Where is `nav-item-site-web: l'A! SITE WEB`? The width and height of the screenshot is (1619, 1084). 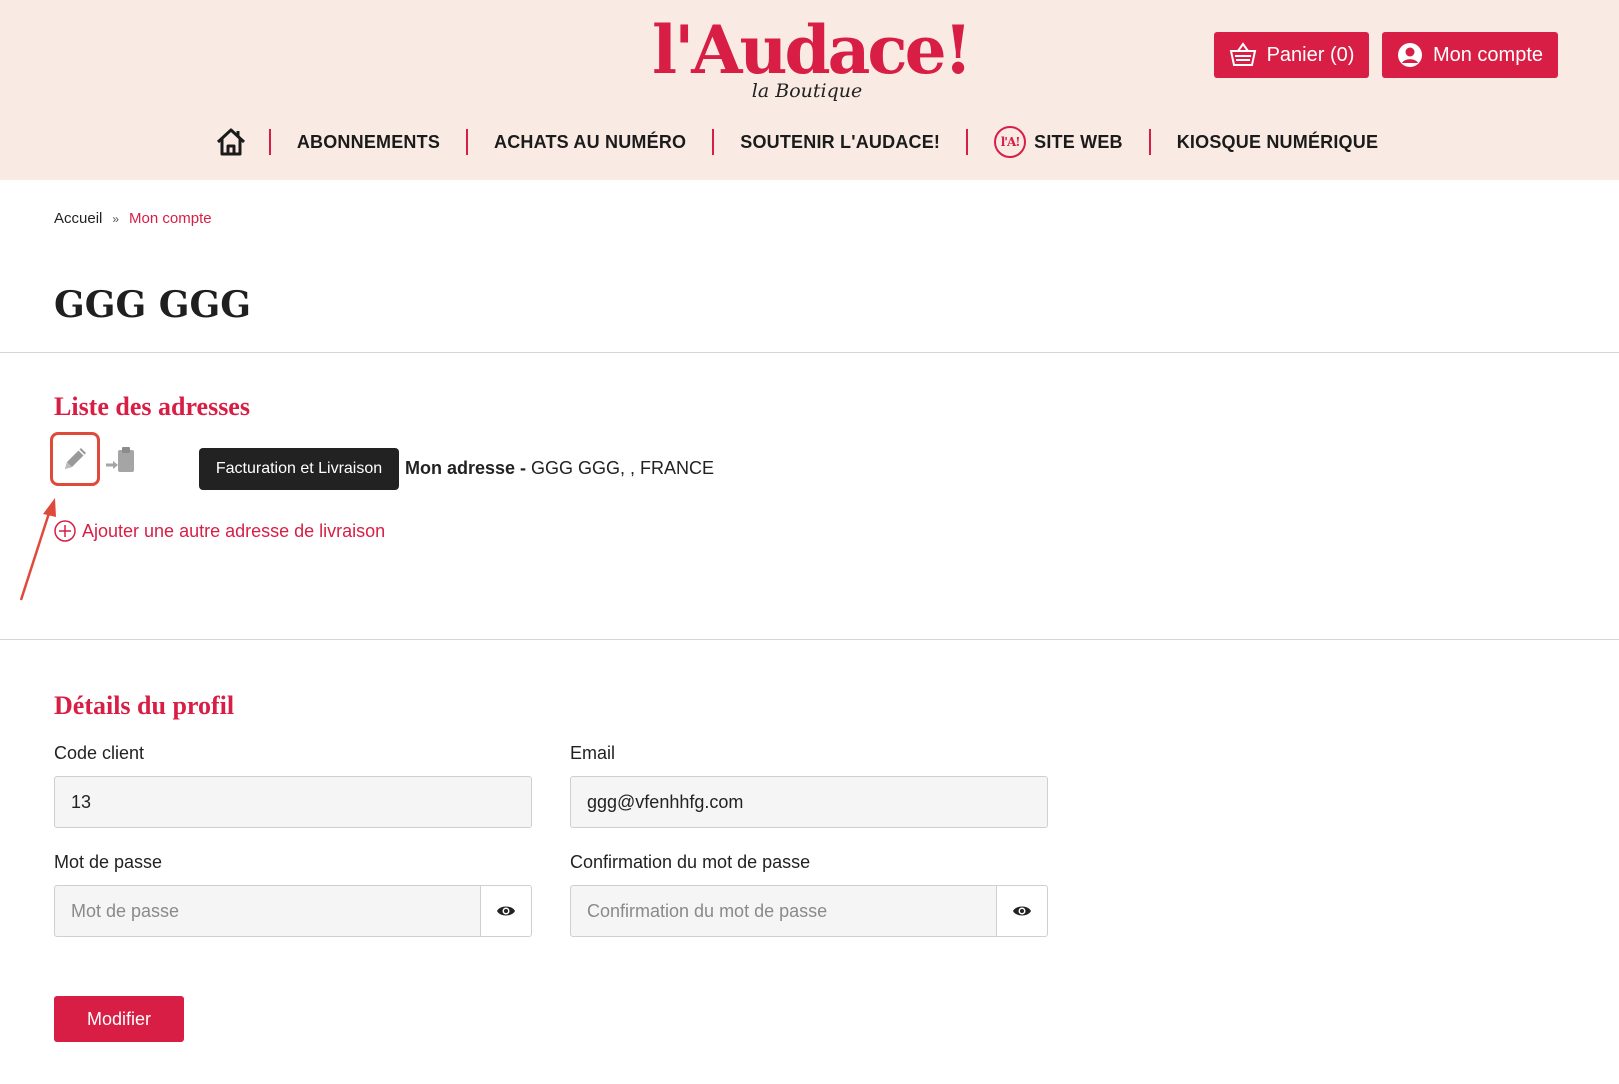 nav-item-site-web: l'A! SITE WEB is located at coordinates (1058, 142).